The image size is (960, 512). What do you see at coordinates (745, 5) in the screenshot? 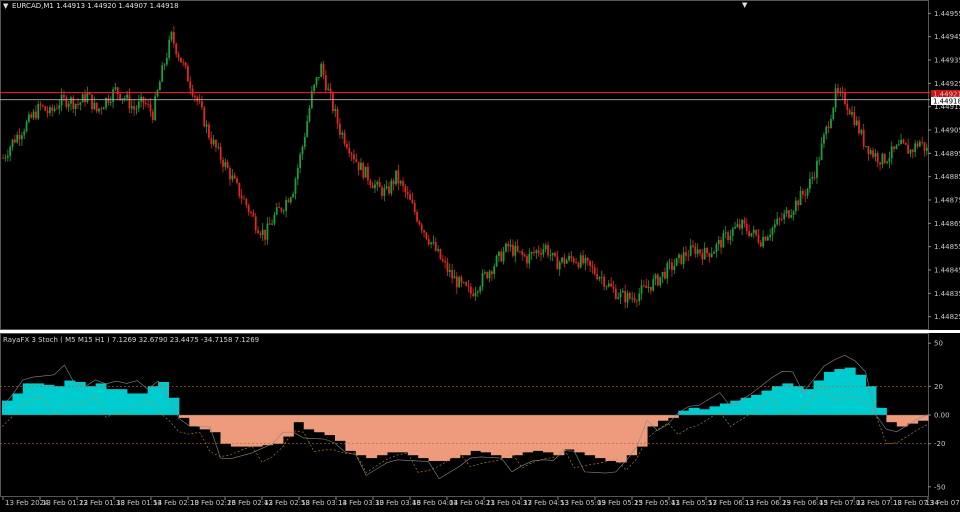
I see `chart-scroll-marker-icon: ▼` at bounding box center [745, 5].